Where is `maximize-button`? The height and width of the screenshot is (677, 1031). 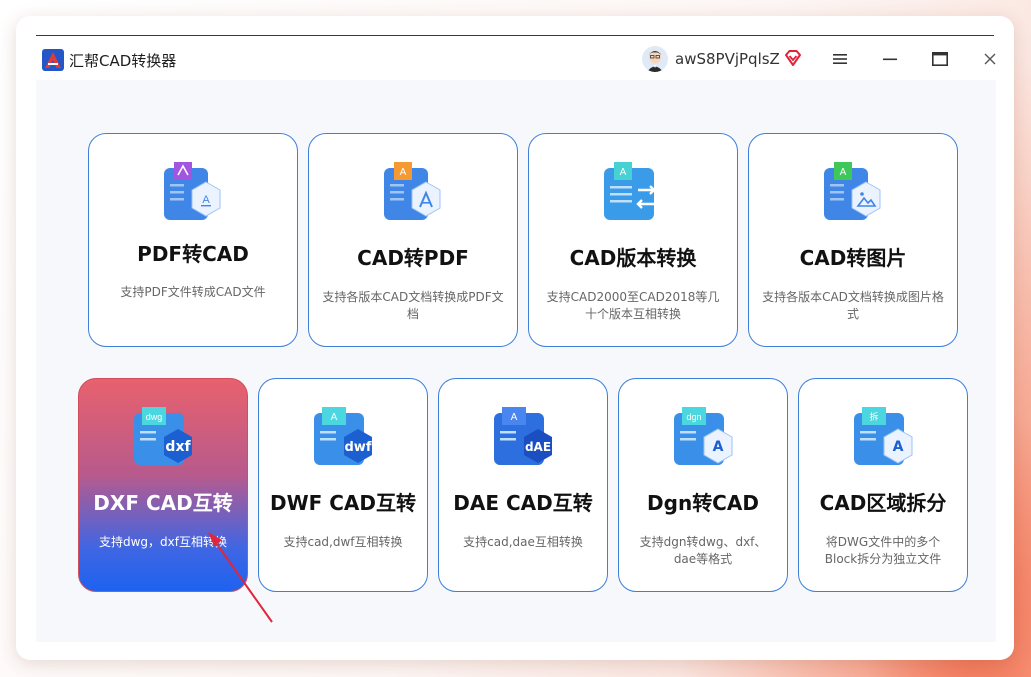
maximize-button is located at coordinates (940, 59).